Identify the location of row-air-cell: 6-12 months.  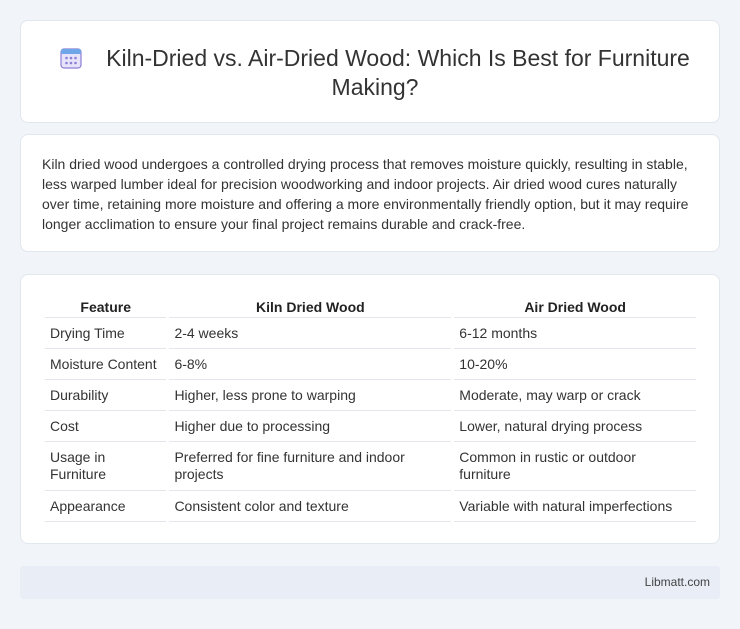
(575, 333).